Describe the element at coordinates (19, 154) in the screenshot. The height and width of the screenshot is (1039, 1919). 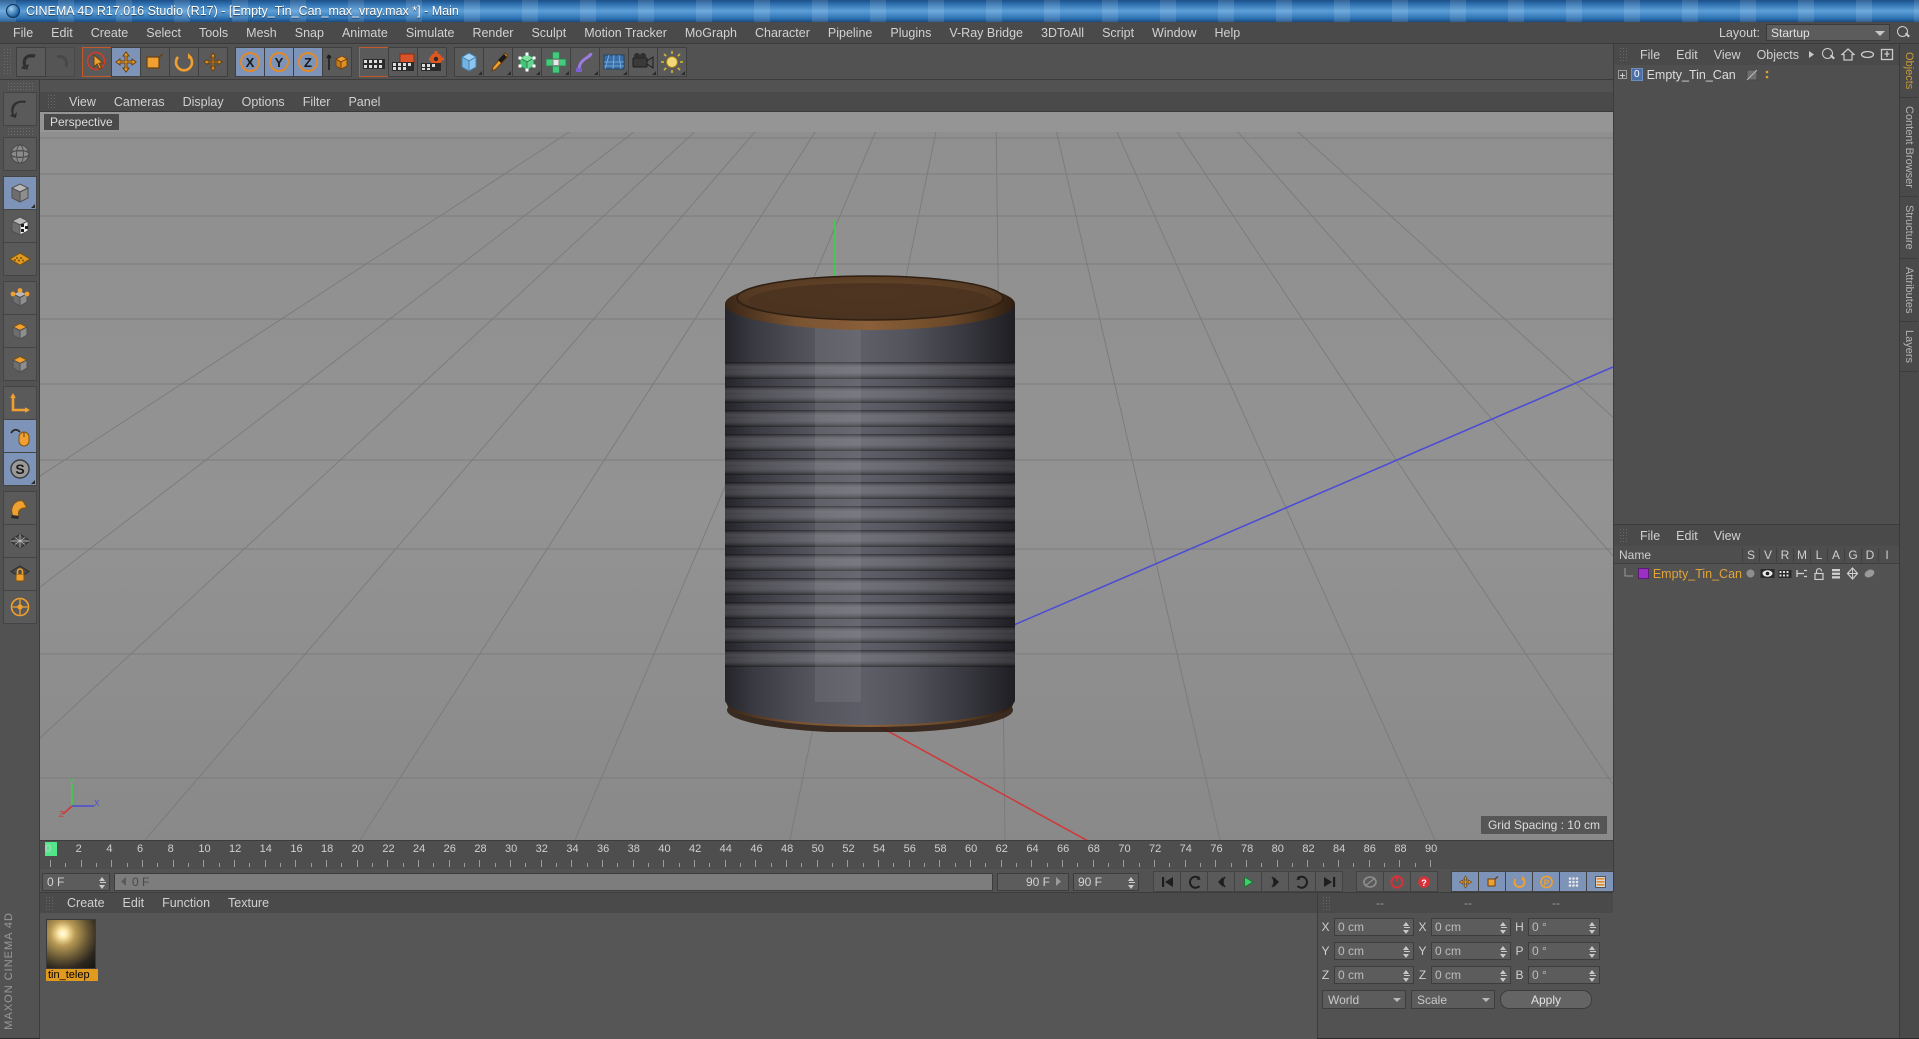
I see `globe-wireframe-icon-button` at that location.